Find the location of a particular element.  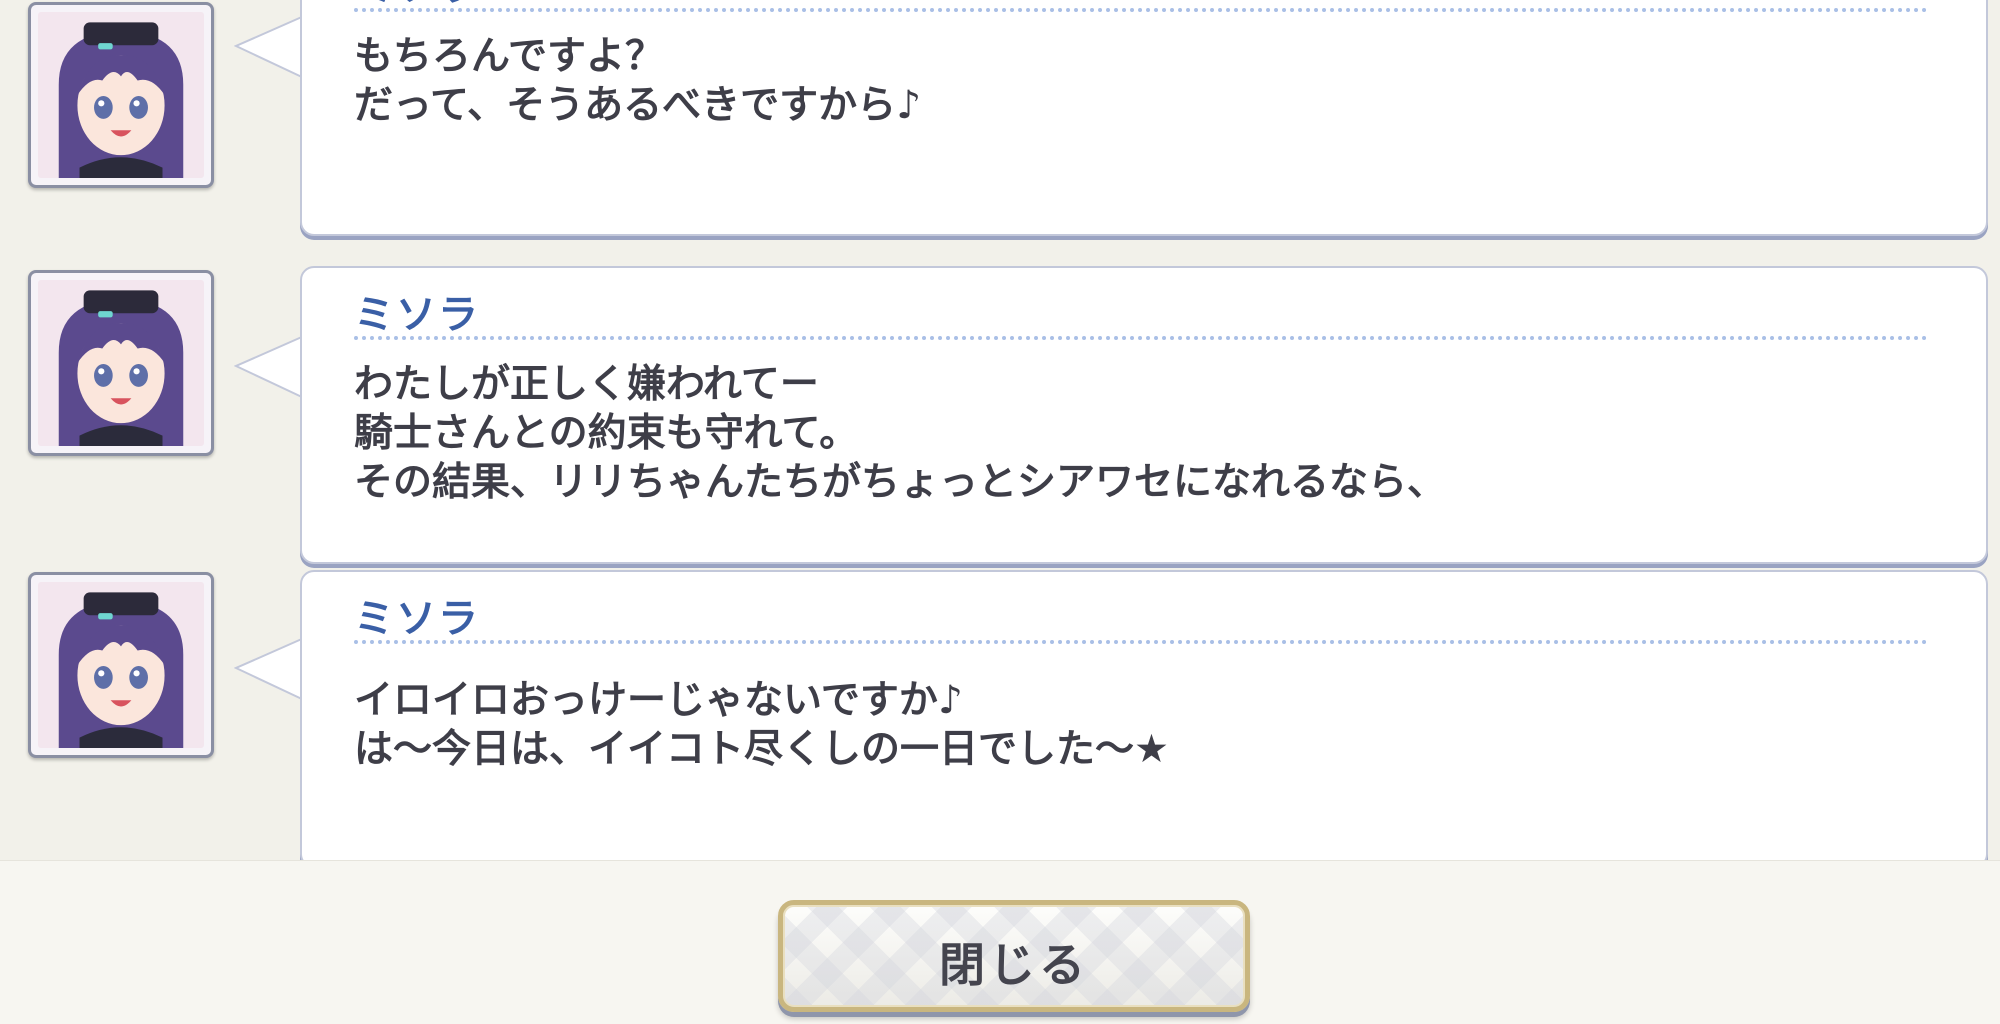

close-button-label: 閉じる is located at coordinates (1014, 965).